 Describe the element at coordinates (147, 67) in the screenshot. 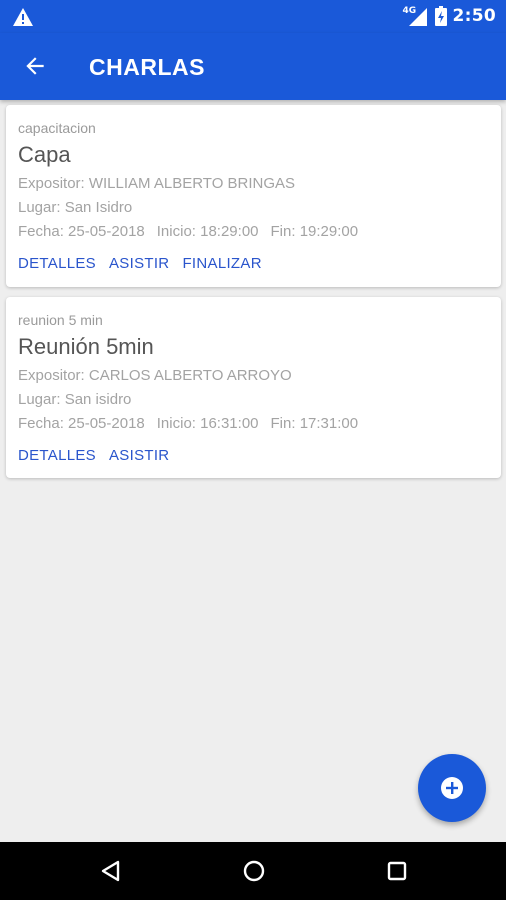

I see `page-title: CHARLAS` at that location.